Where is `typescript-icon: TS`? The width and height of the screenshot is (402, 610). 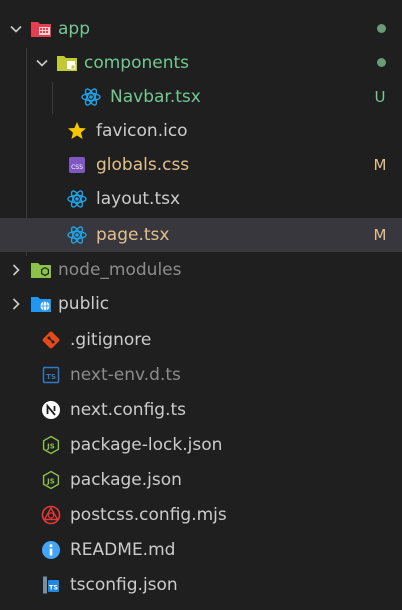
typescript-icon: TS is located at coordinates (51, 375).